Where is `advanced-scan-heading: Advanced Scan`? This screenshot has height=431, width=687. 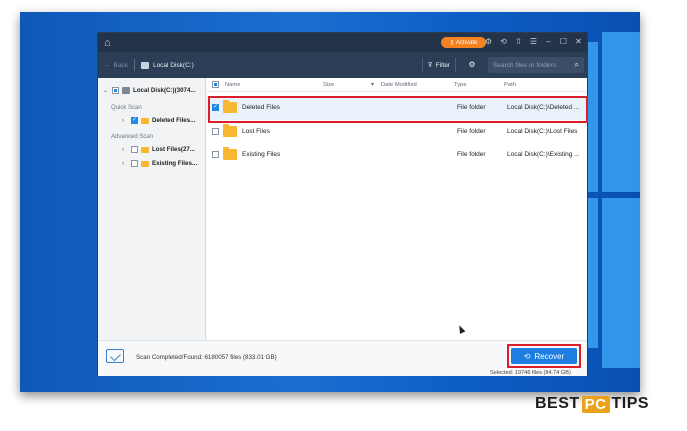
advanced-scan-heading: Advanced Scan is located at coordinates (132, 137).